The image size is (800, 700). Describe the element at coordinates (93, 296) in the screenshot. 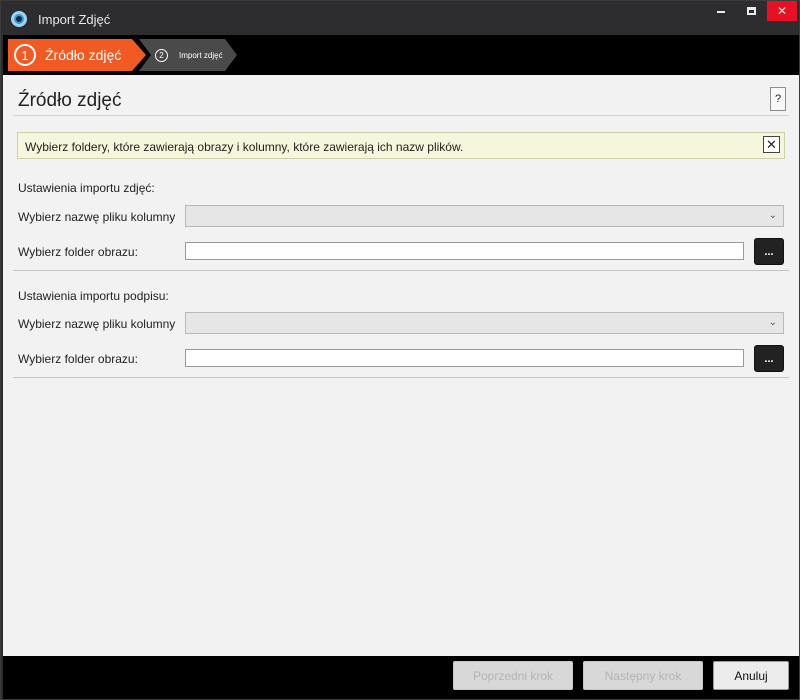

I see `signature-section-title: Ustawienia importu podpisu:` at that location.